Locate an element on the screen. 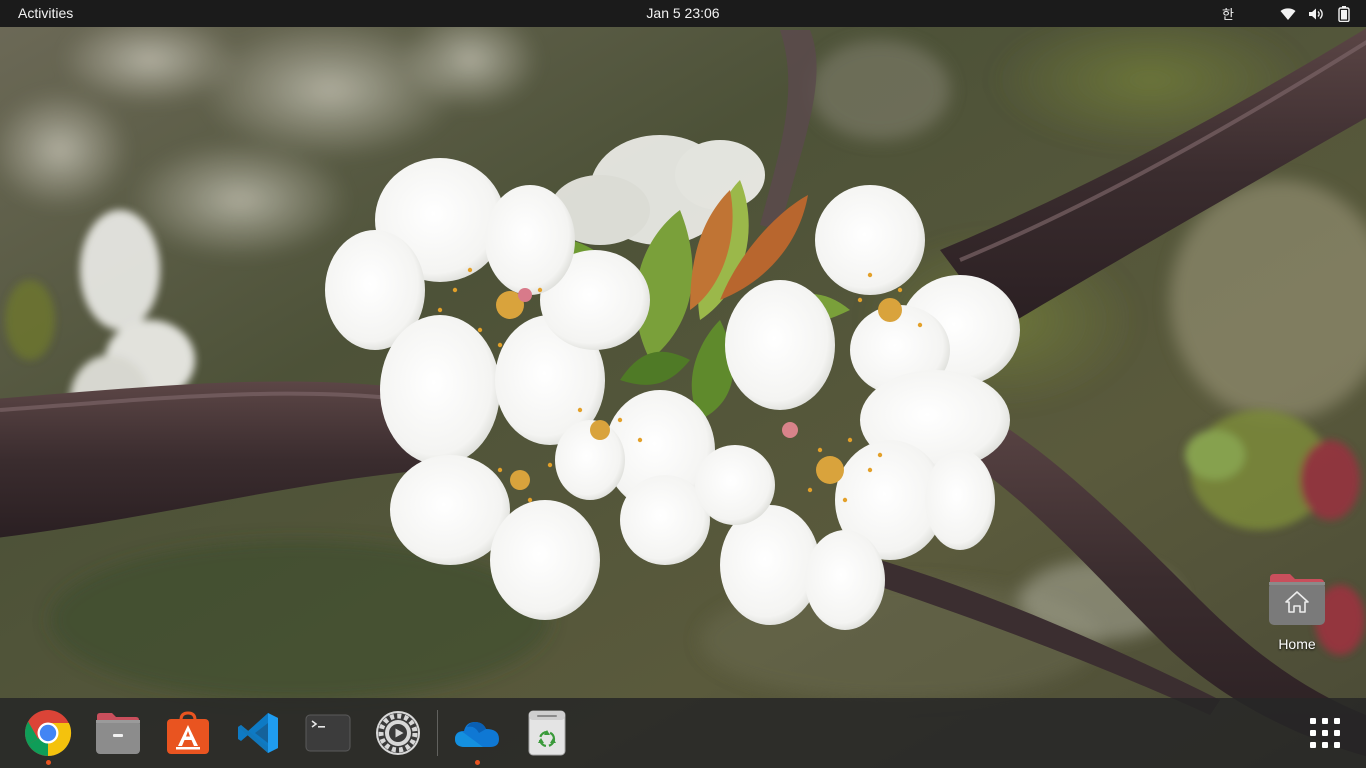 The width and height of the screenshot is (1366, 768). dock-app-chrome is located at coordinates (48, 736).